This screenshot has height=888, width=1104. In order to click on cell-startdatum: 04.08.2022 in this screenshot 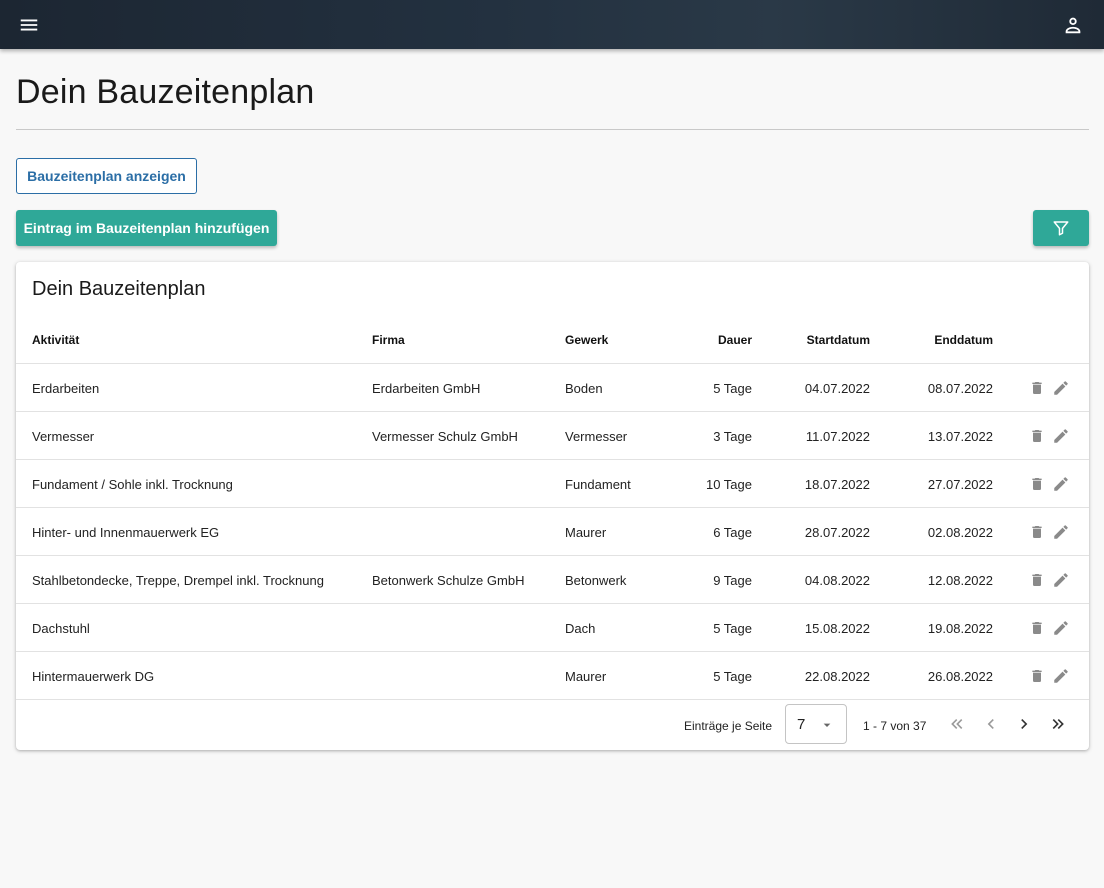, I will do `click(837, 580)`.